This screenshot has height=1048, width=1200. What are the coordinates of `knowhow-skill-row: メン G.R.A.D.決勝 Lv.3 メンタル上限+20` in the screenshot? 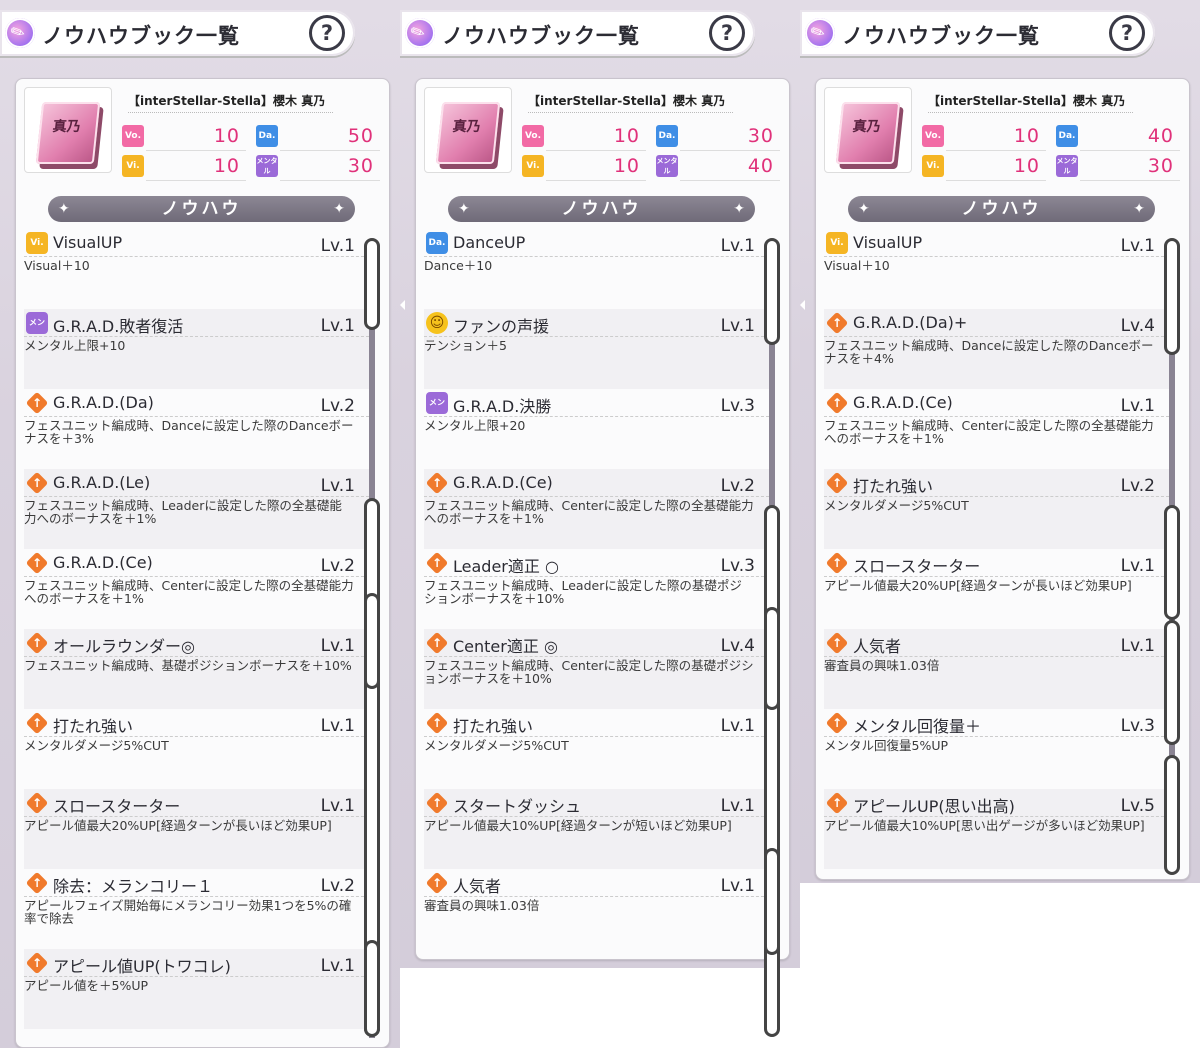 It's located at (596, 429).